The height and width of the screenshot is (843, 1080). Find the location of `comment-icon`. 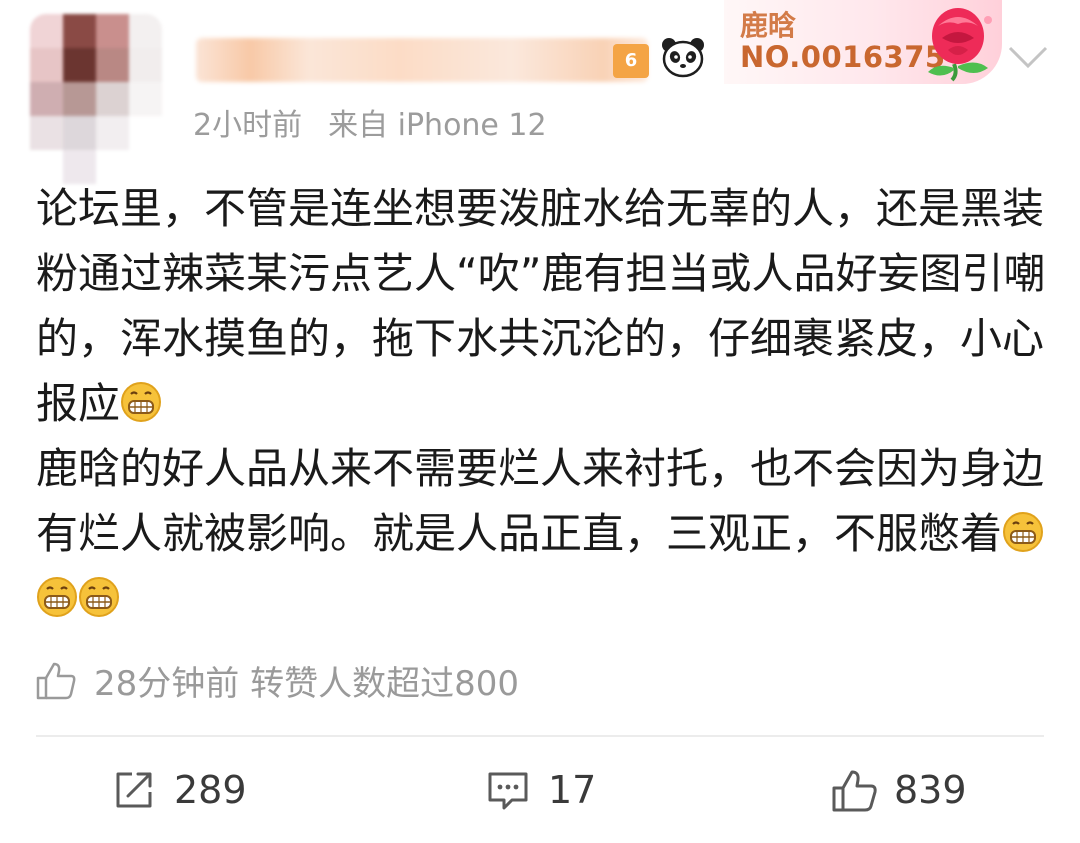

comment-icon is located at coordinates (508, 791).